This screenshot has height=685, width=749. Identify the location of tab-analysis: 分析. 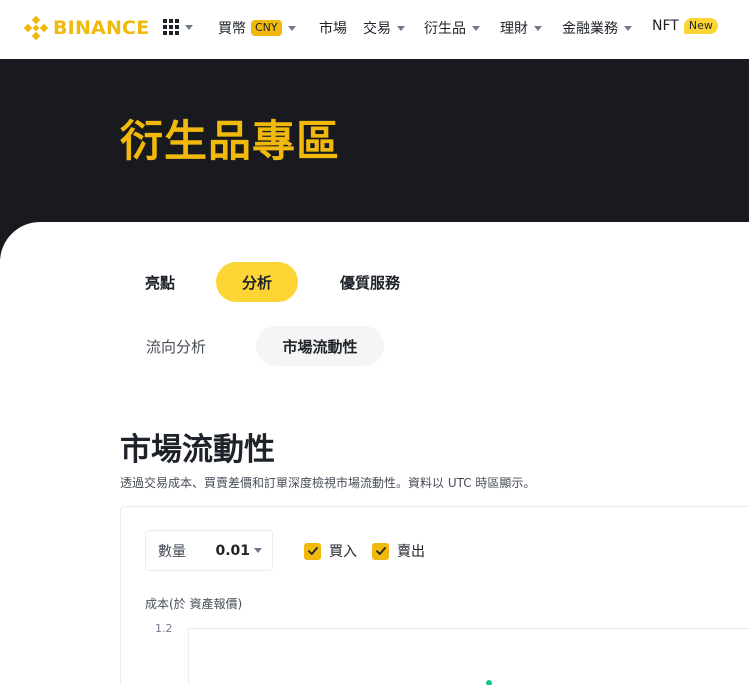
(257, 282).